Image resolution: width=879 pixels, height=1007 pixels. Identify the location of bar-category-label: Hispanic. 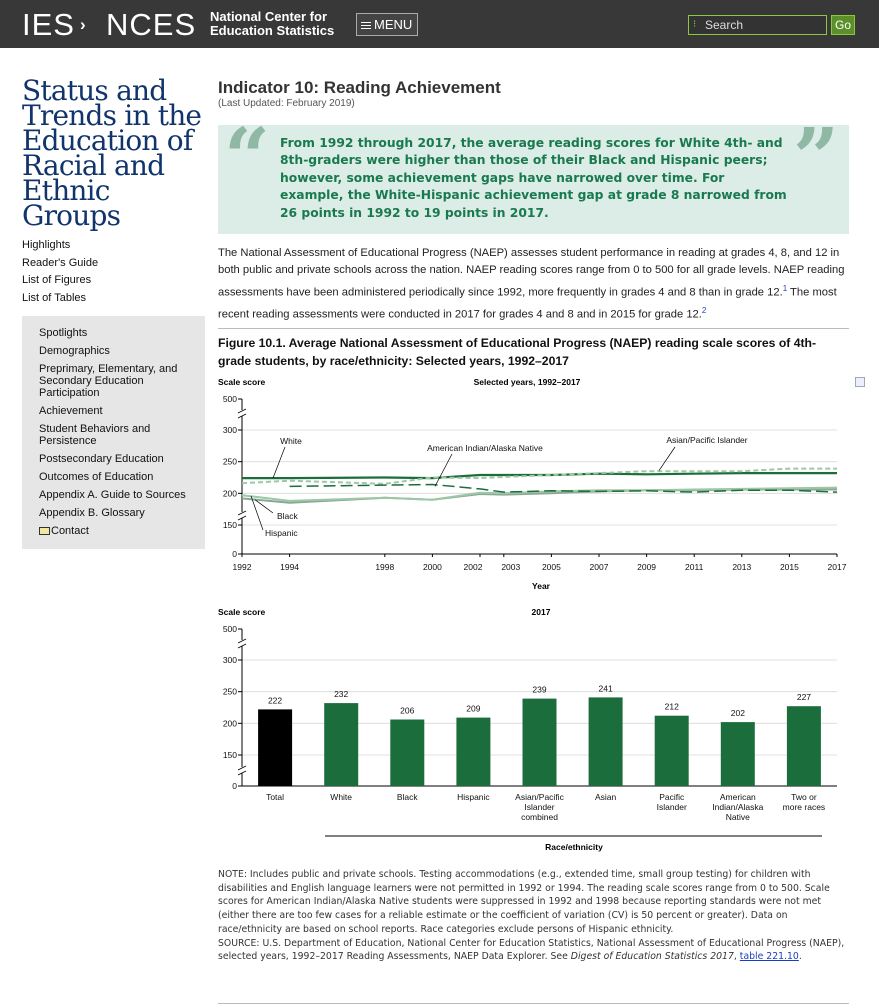
(473, 797).